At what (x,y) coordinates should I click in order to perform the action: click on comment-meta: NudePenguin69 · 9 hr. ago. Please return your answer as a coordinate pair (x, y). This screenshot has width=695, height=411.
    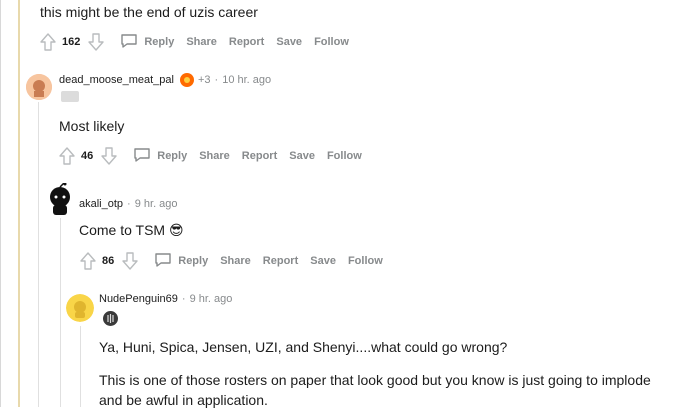
    Looking at the image, I should click on (165, 299).